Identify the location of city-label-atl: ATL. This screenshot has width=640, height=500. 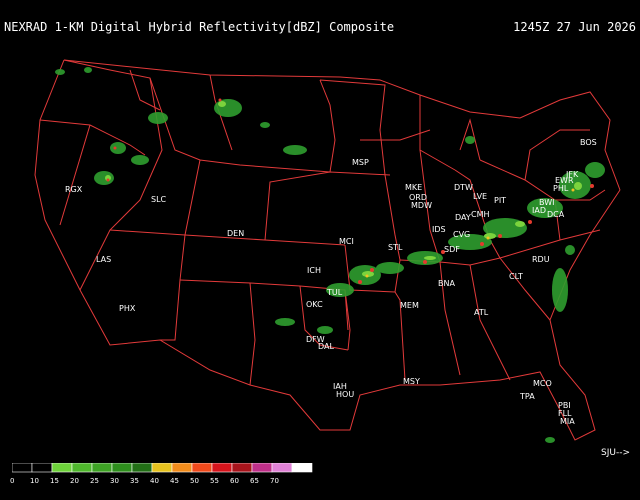
(481, 312).